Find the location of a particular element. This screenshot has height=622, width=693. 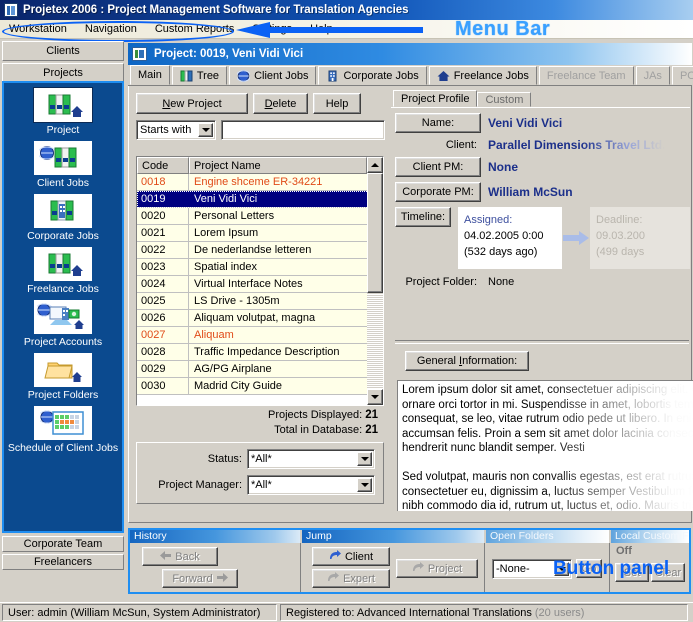

project-manager-filter-row: Project Manager: *All* is located at coordinates (260, 485).